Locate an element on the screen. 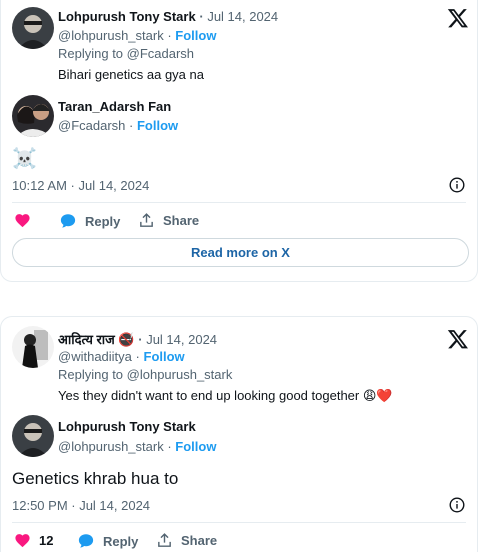 The image size is (478, 552). quoted-author-name: Lohpurush Tony Stark is located at coordinates (127, 426).